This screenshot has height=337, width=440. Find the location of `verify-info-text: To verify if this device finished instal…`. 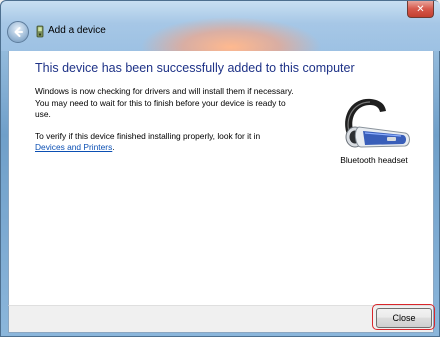

verify-info-text: To verify if this device finished instal… is located at coordinates (167, 142).